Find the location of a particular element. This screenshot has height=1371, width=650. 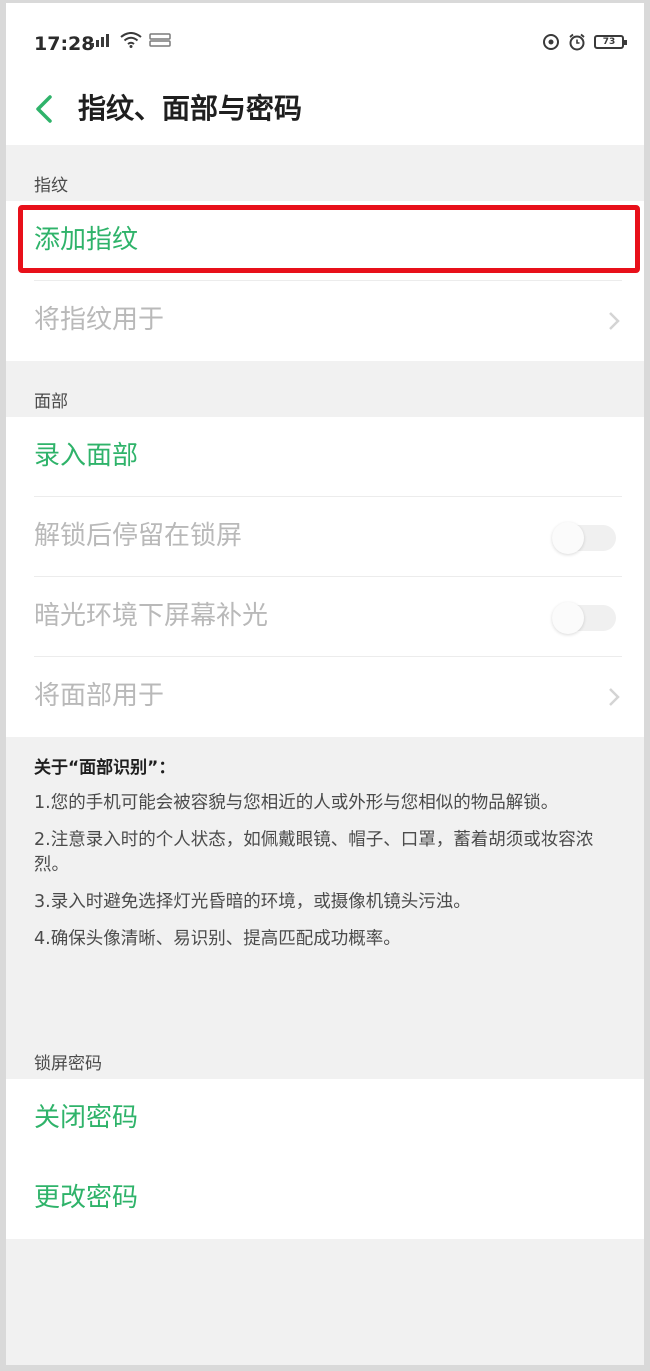

info-item: 4.确保头像清晰、易识别、提高匹配成功概率。 is located at coordinates (217, 939).